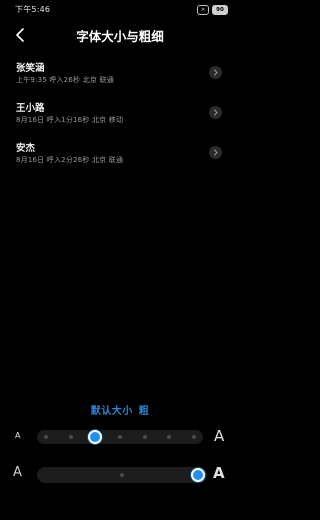 The width and height of the screenshot is (320, 520). I want to click on call-detail: 上午9:35 呼入26秒 北京 联通, so click(65, 80).